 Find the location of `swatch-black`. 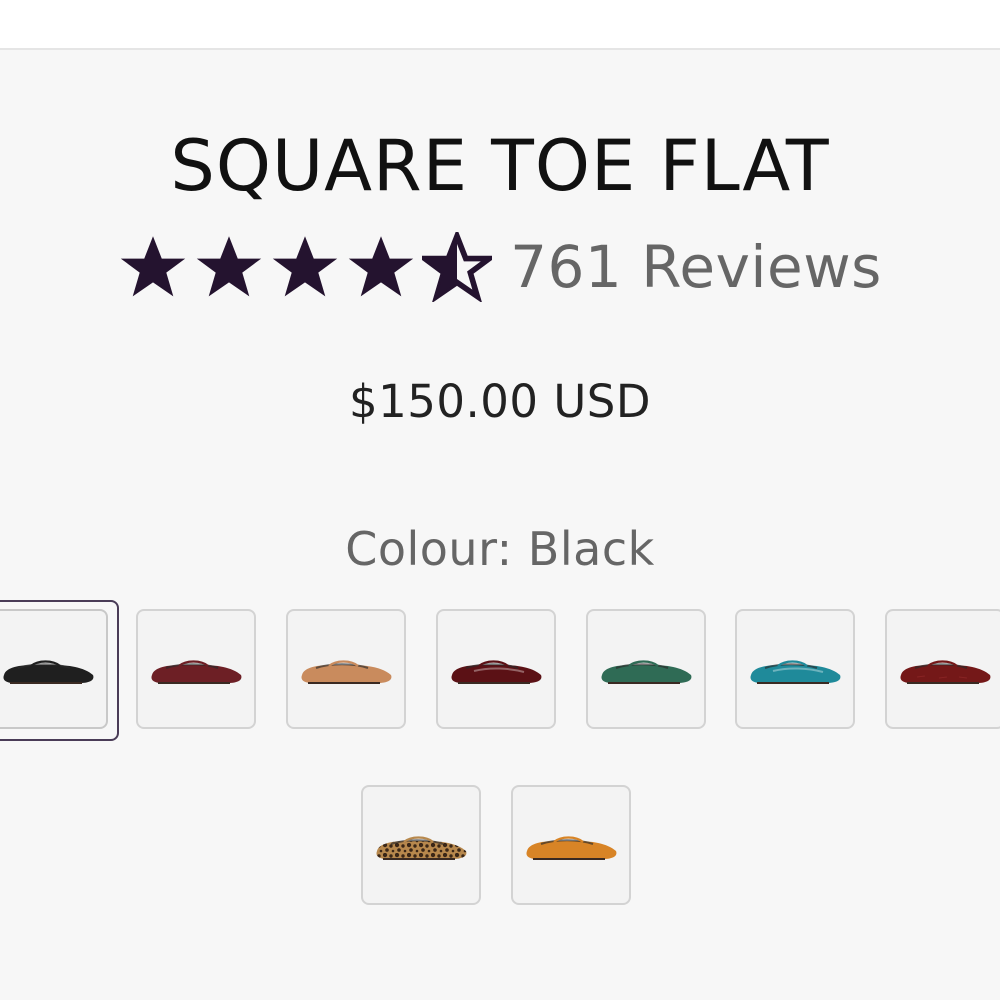

swatch-black is located at coordinates (54, 669).